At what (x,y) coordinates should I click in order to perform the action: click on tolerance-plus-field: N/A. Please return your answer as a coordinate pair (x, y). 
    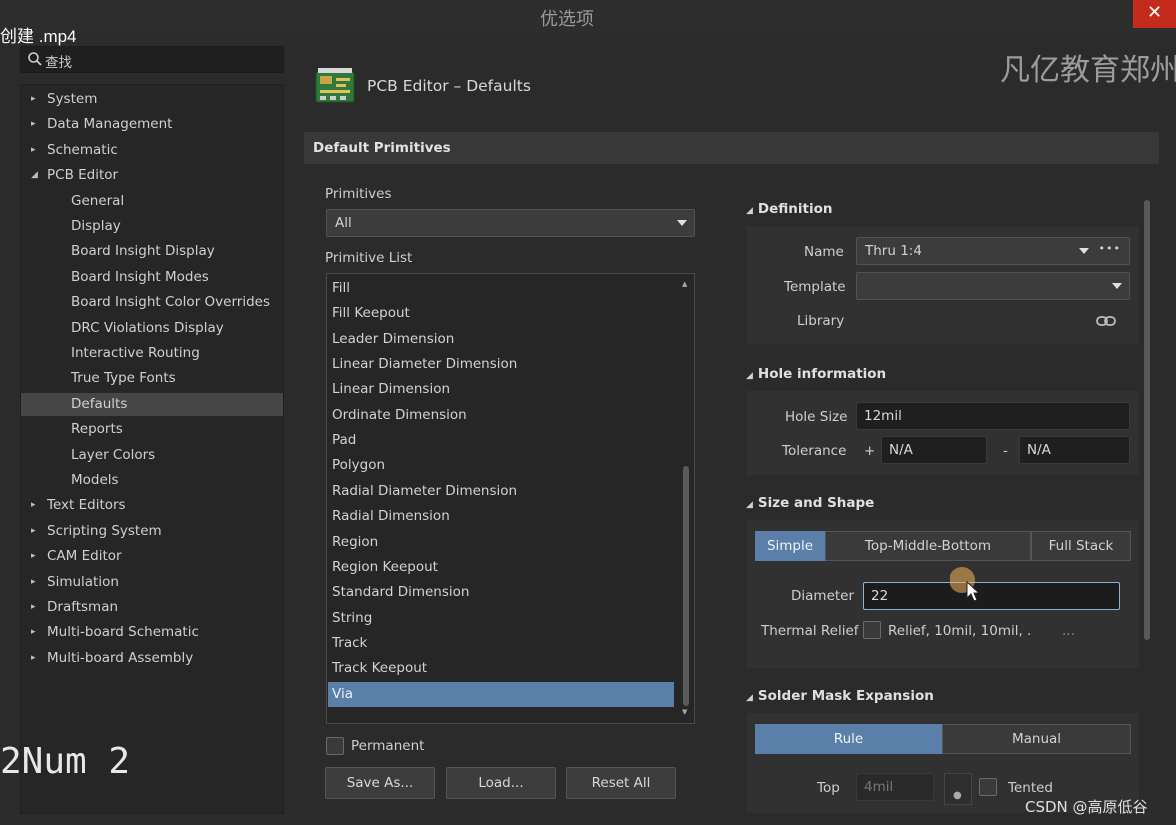
    Looking at the image, I should click on (934, 450).